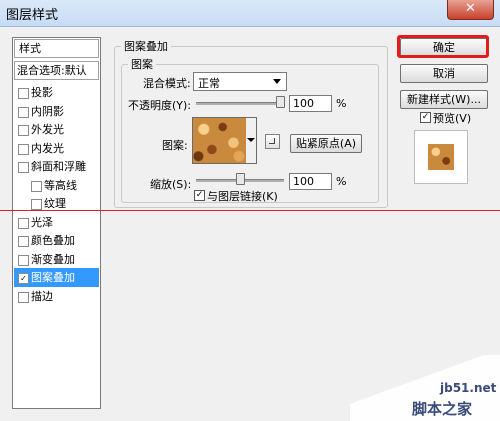 This screenshot has width=500, height=421. Describe the element at coordinates (240, 179) in the screenshot. I see `scale-slider-thumb` at that location.